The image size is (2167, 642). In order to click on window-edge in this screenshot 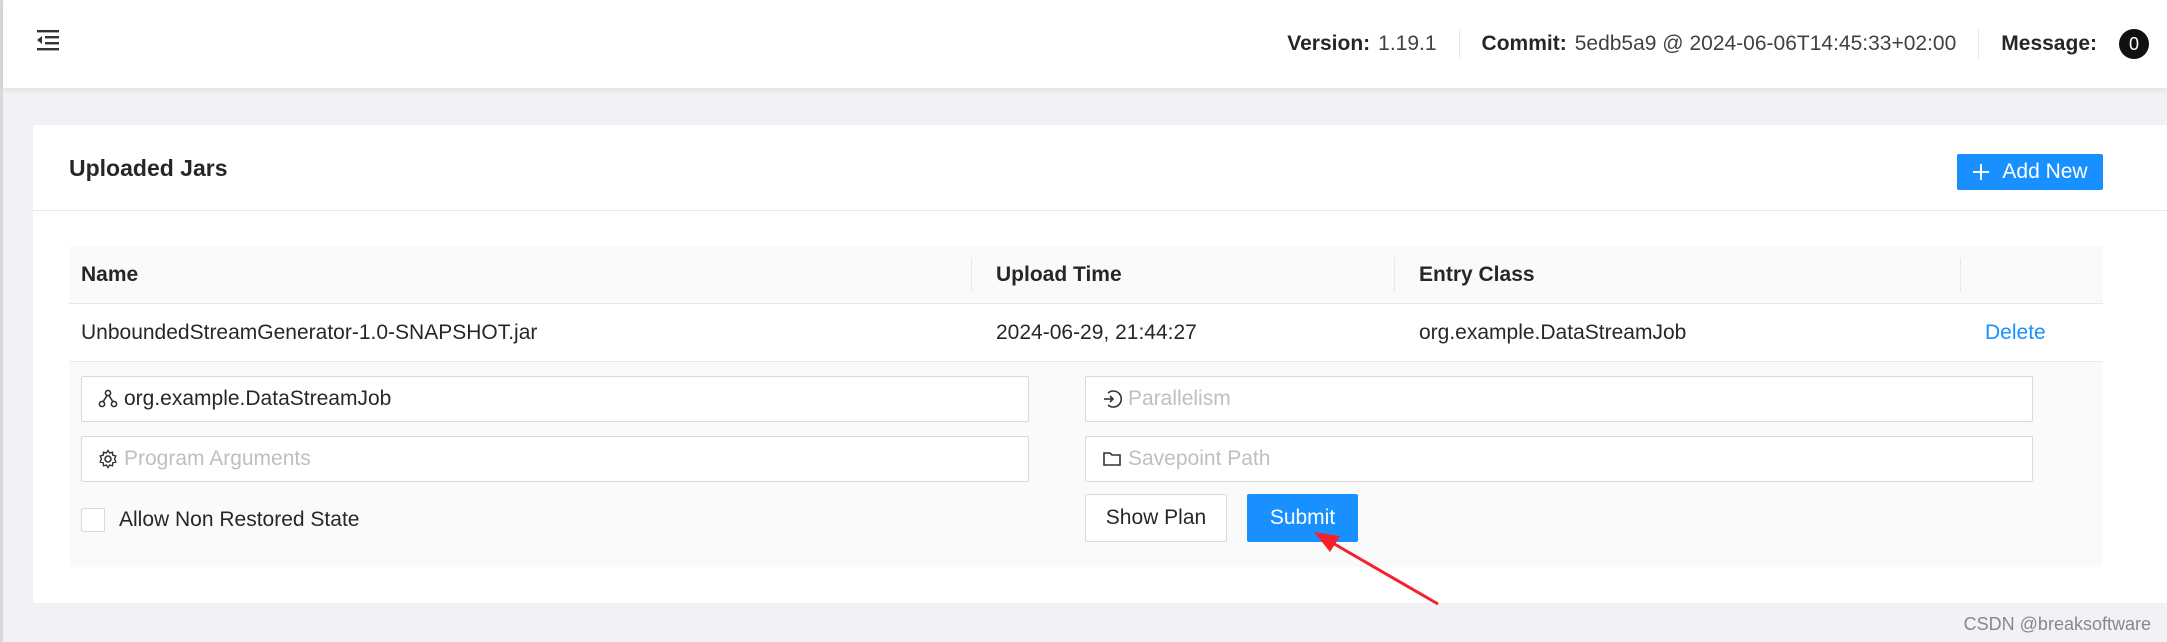, I will do `click(1, 321)`.